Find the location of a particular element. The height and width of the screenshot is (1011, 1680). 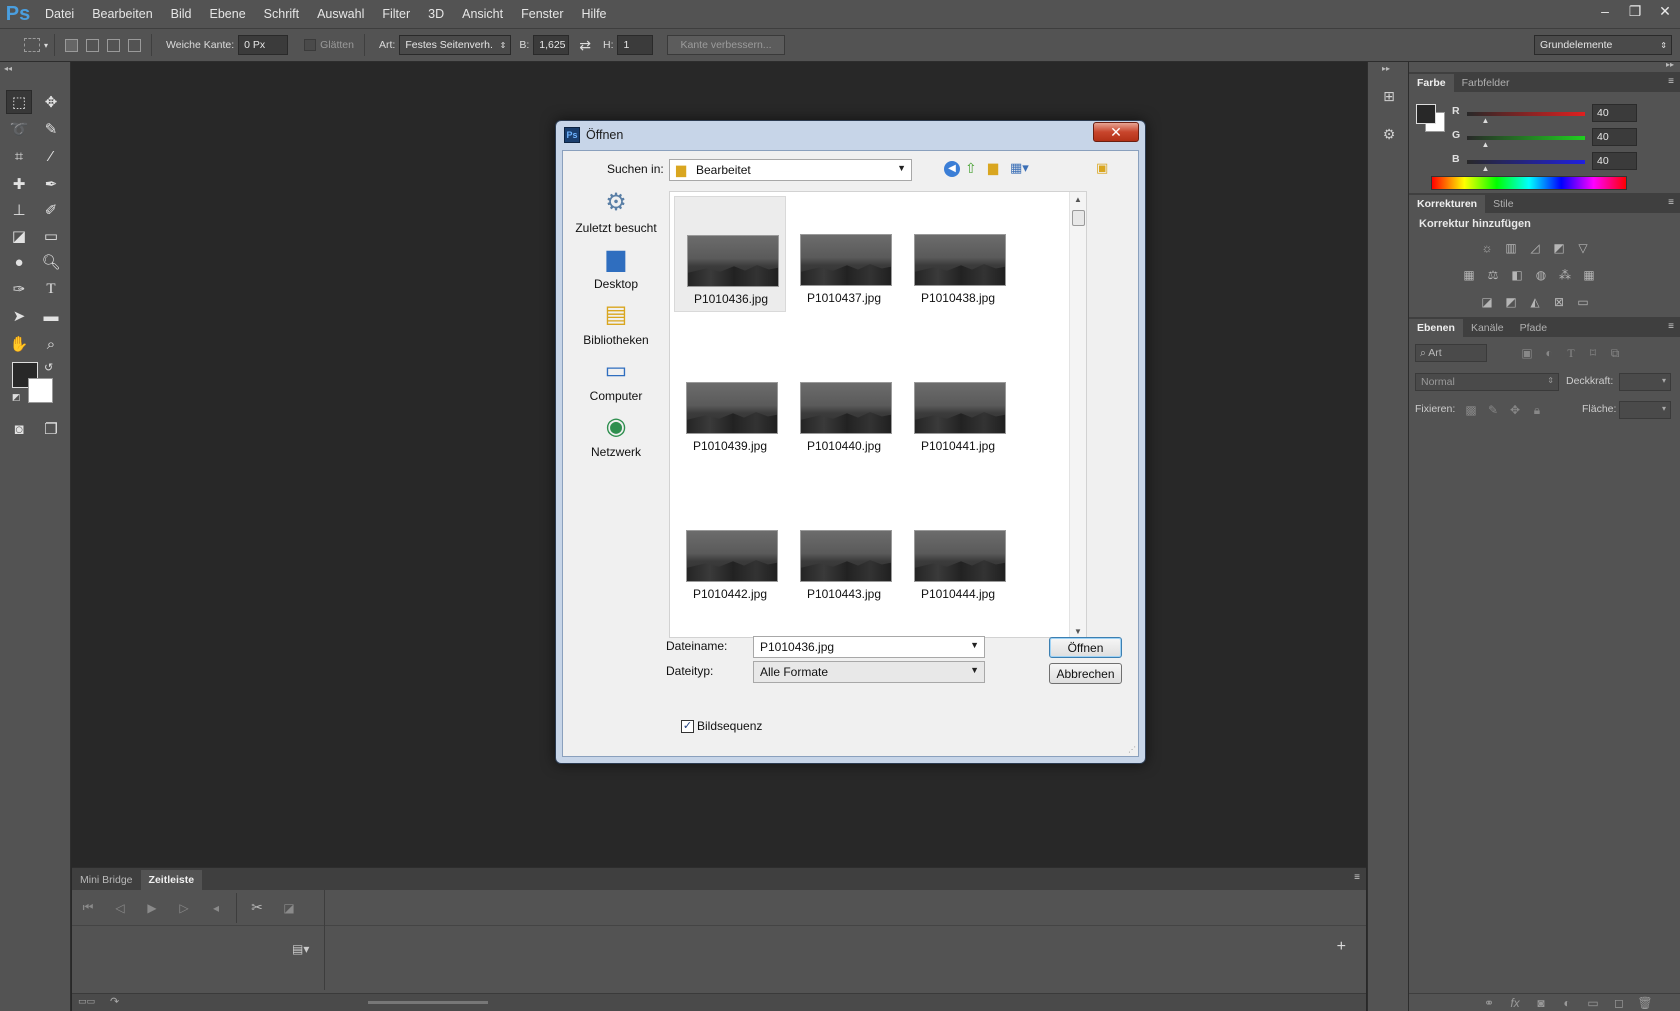

link-icon: ⚭ is located at coordinates (1489, 1003).